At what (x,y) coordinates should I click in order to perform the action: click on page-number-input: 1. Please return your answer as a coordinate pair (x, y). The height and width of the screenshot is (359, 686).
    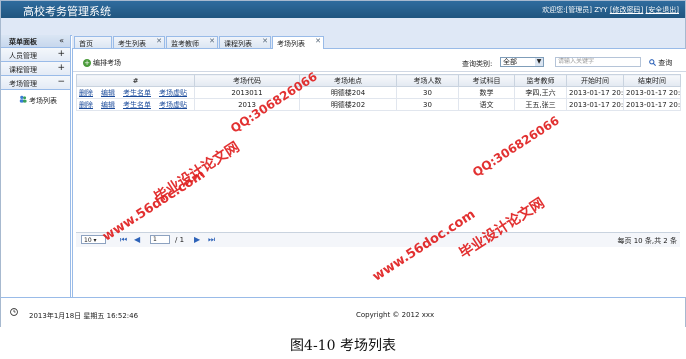
    Looking at the image, I should click on (160, 239).